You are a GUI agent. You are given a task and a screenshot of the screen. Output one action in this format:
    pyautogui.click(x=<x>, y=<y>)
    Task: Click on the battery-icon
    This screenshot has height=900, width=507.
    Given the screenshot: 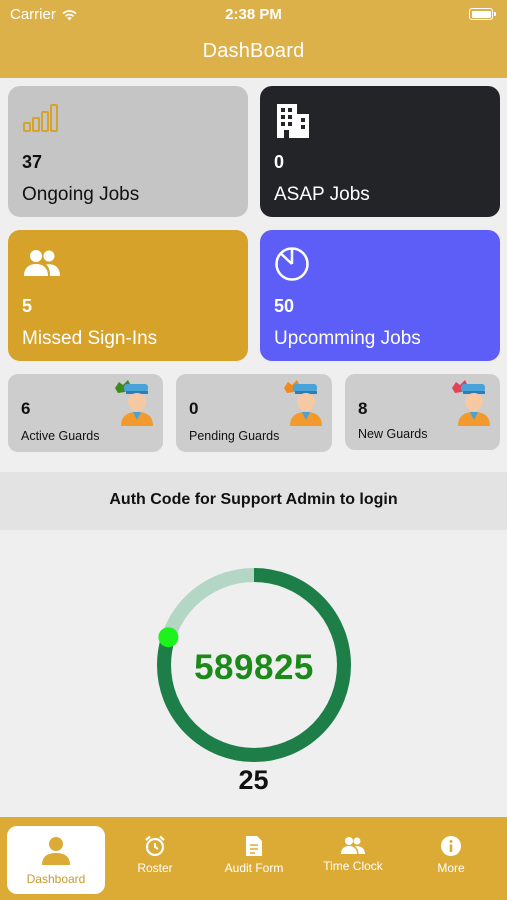 What is the action you would take?
    pyautogui.click(x=482, y=14)
    